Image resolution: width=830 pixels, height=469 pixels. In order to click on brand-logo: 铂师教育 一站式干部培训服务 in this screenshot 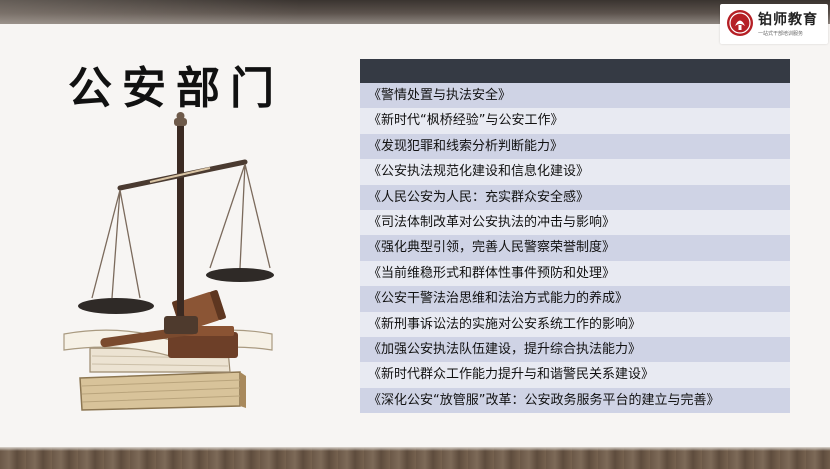, I will do `click(774, 24)`.